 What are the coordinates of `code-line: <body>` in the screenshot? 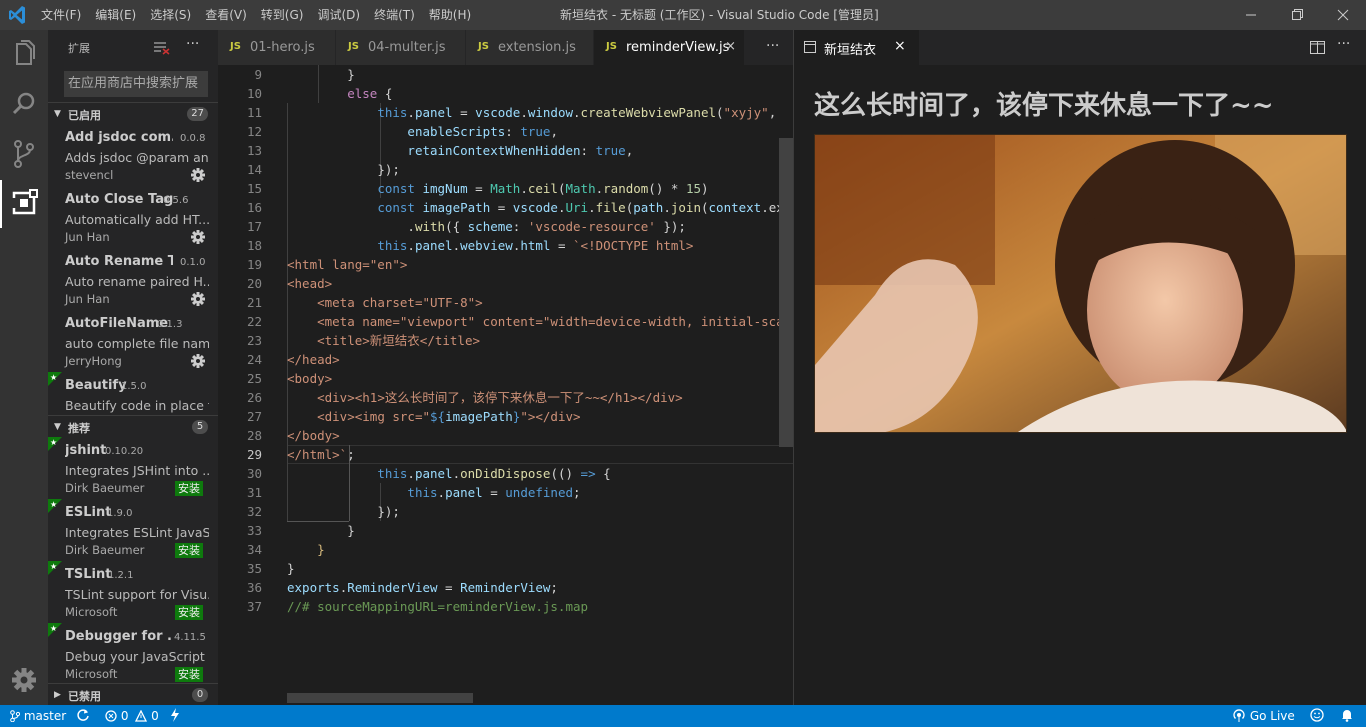 It's located at (309, 378).